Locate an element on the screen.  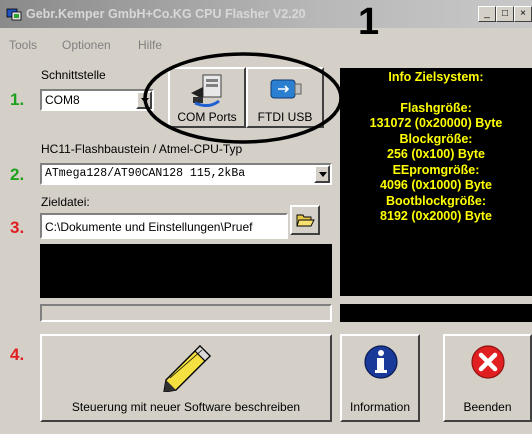
target-file-value: C:\Dokumente und Einstellungen\Pruef is located at coordinates (149, 227).